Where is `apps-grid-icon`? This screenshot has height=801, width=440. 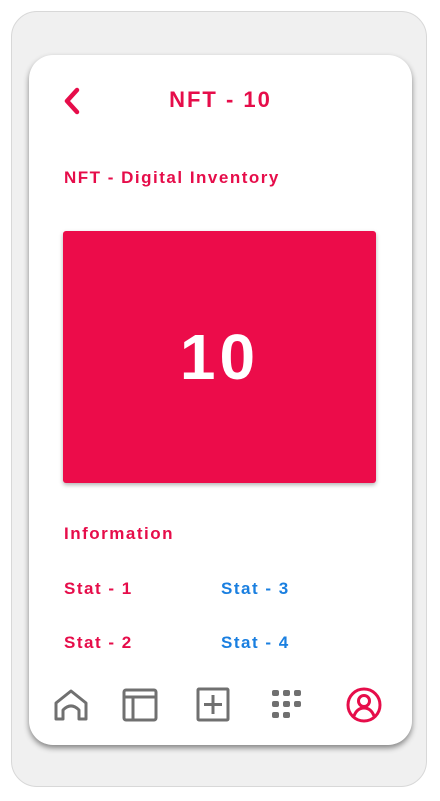 apps-grid-icon is located at coordinates (286, 704).